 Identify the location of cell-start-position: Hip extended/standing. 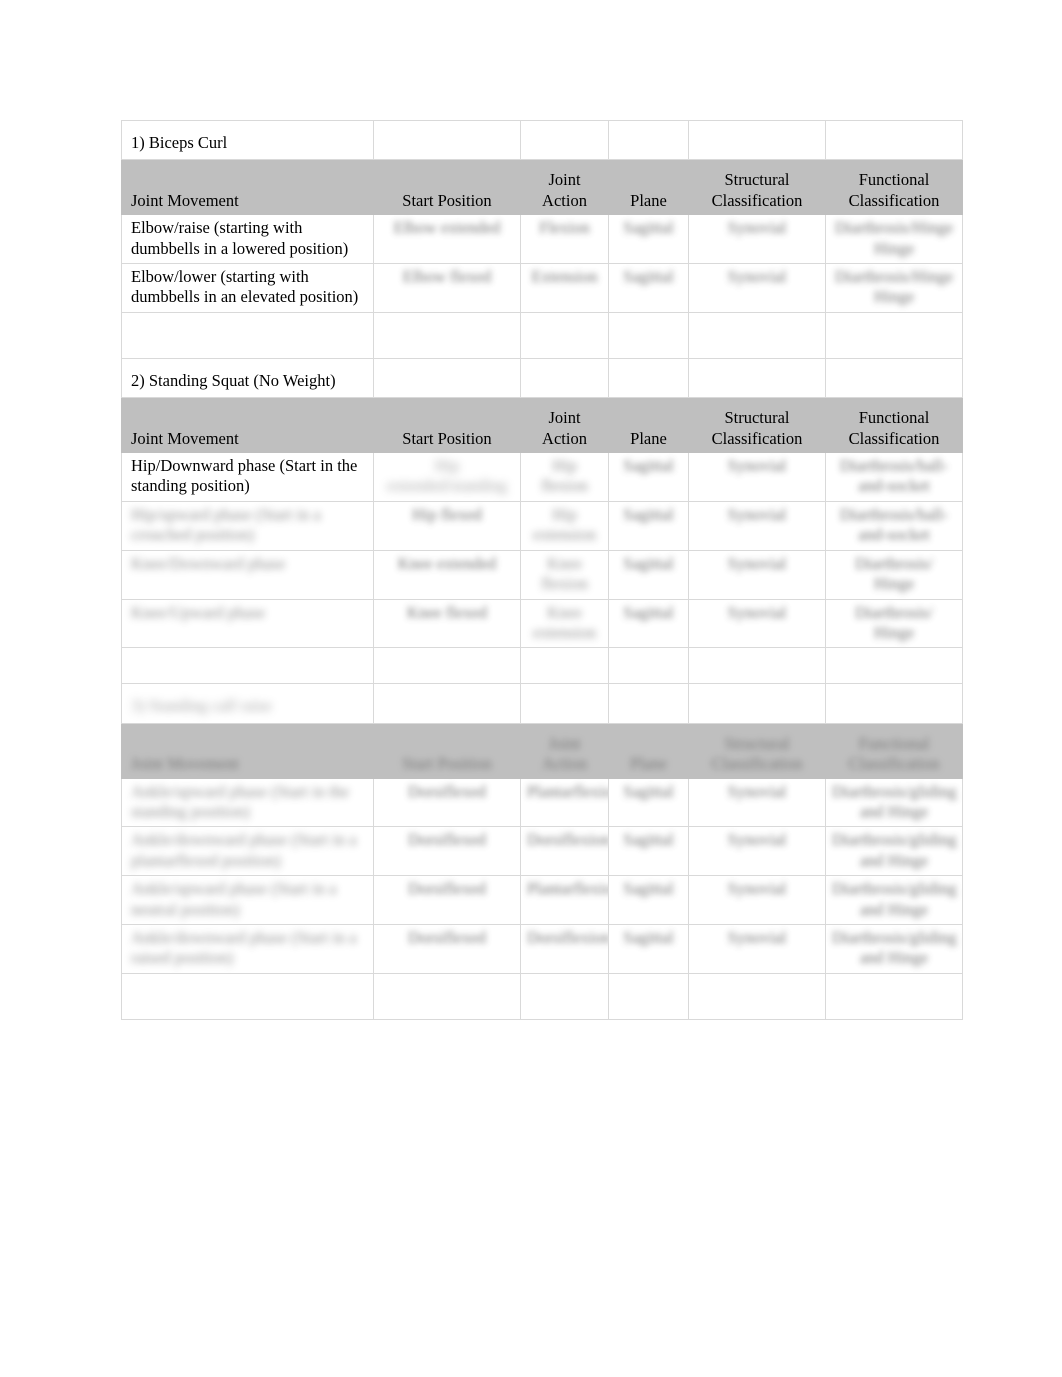
(447, 477).